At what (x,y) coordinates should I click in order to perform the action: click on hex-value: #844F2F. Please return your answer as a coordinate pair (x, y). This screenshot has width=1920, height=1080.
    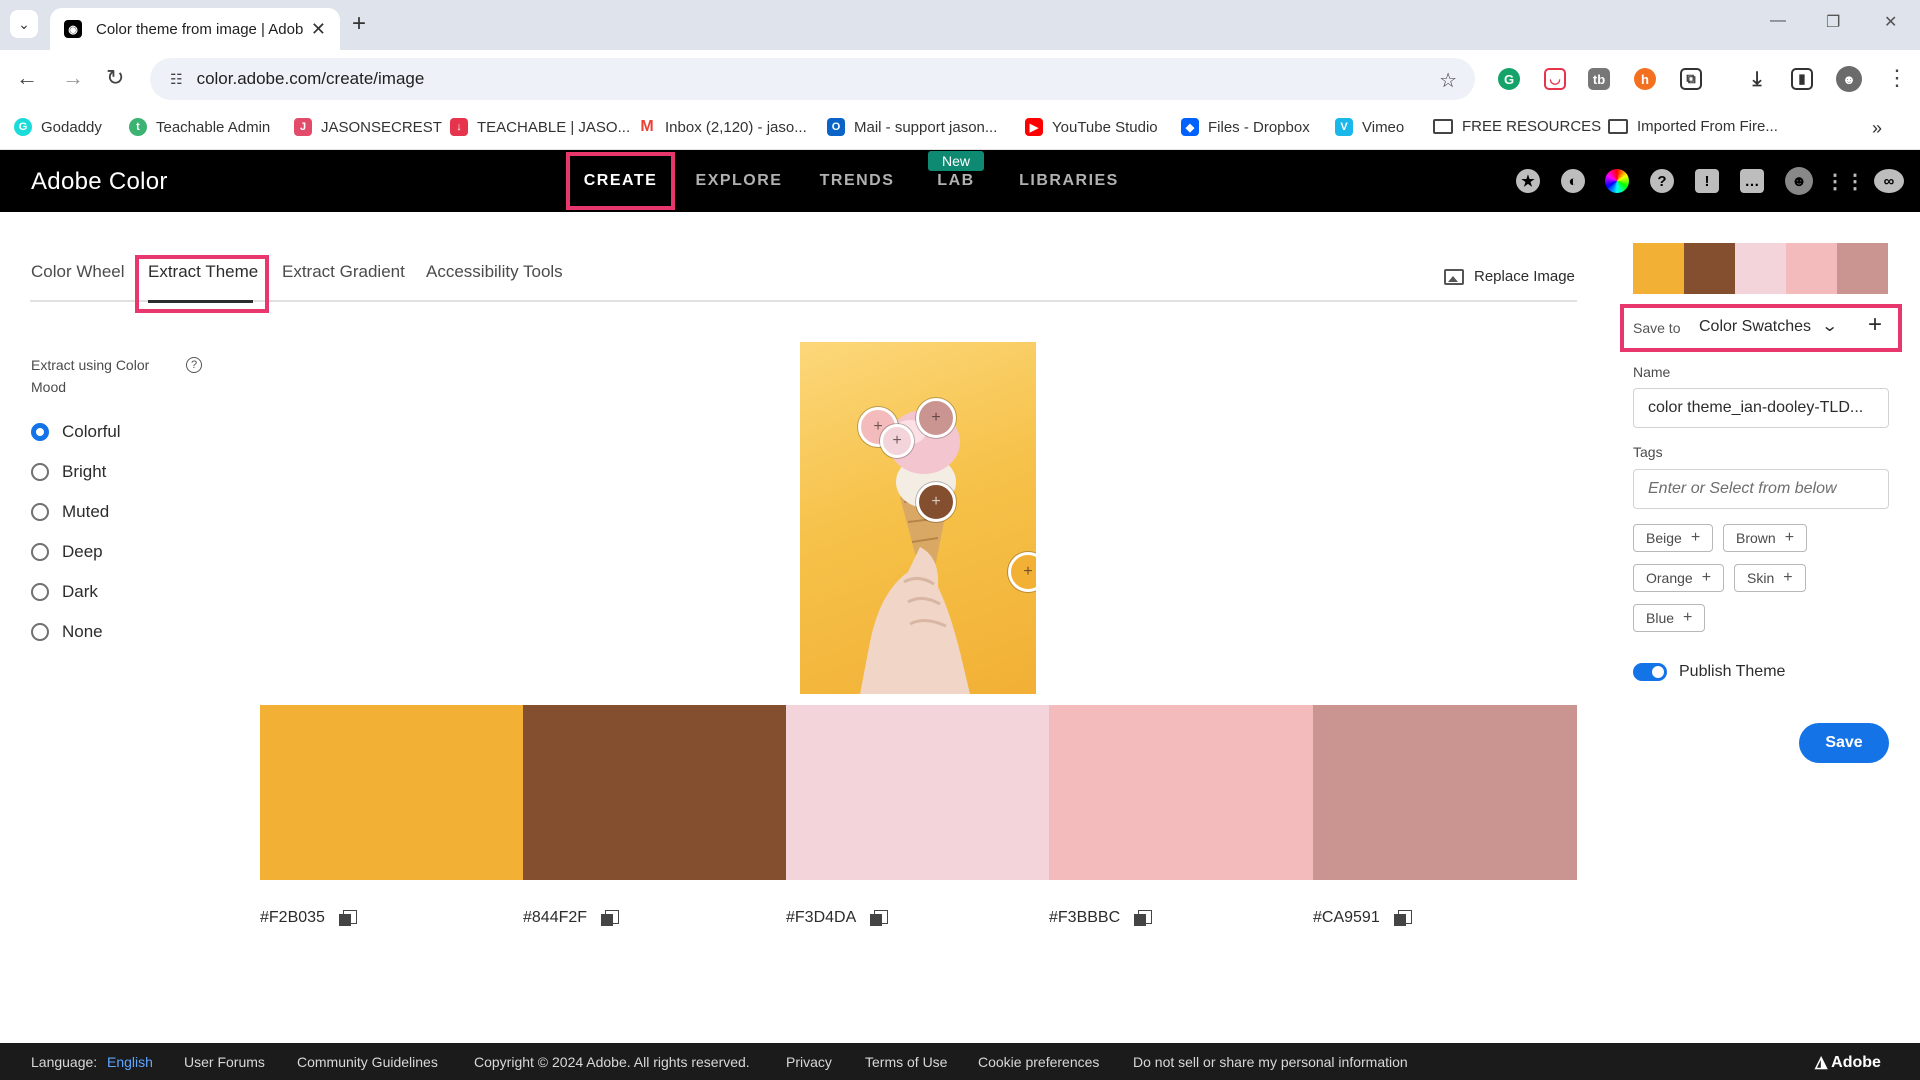
    Looking at the image, I should click on (571, 918).